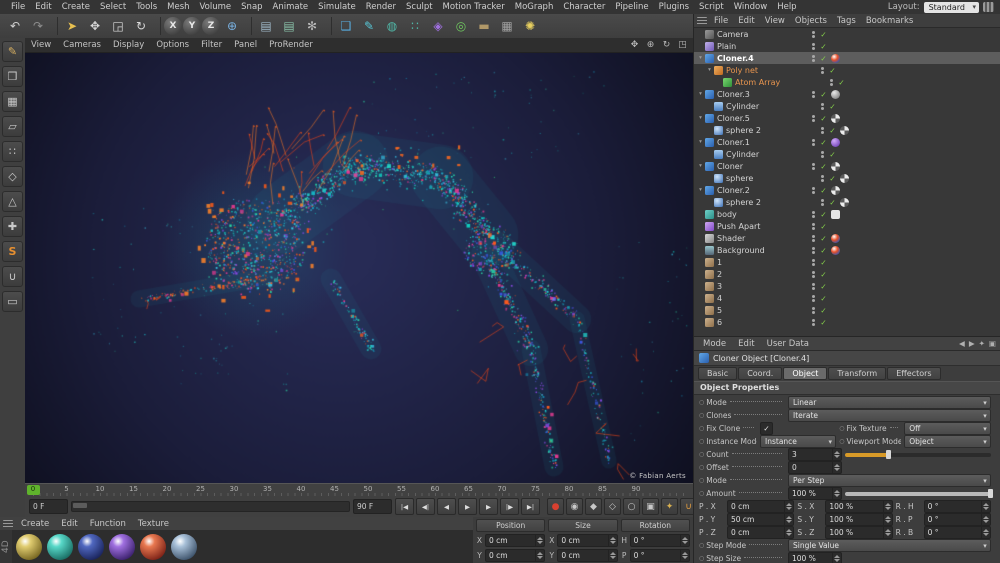  Describe the element at coordinates (381, 7) in the screenshot. I see `menubar-item-render: Render` at that location.